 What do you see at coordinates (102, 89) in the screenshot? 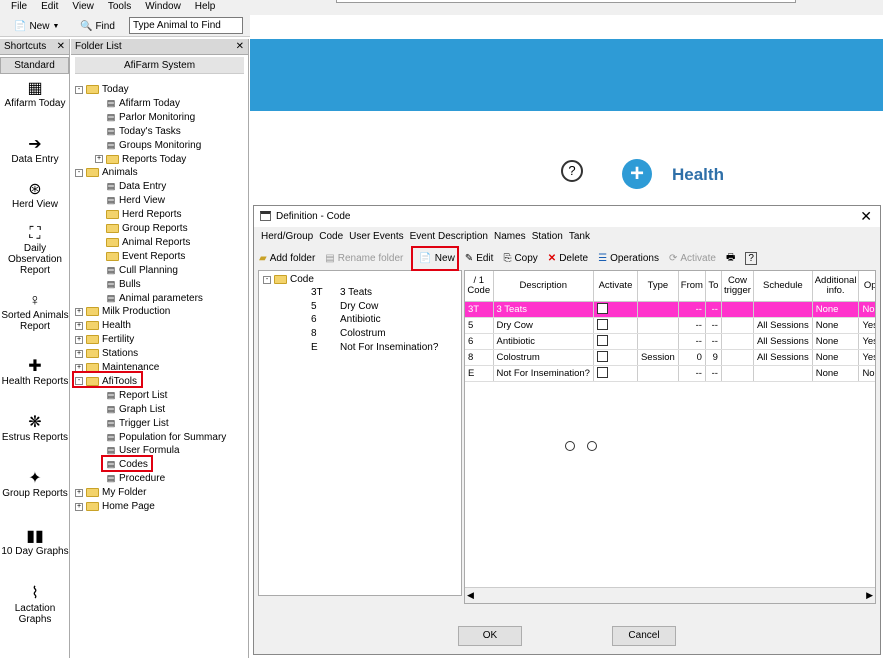
I see `tree-node-today: - Today` at bounding box center [102, 89].